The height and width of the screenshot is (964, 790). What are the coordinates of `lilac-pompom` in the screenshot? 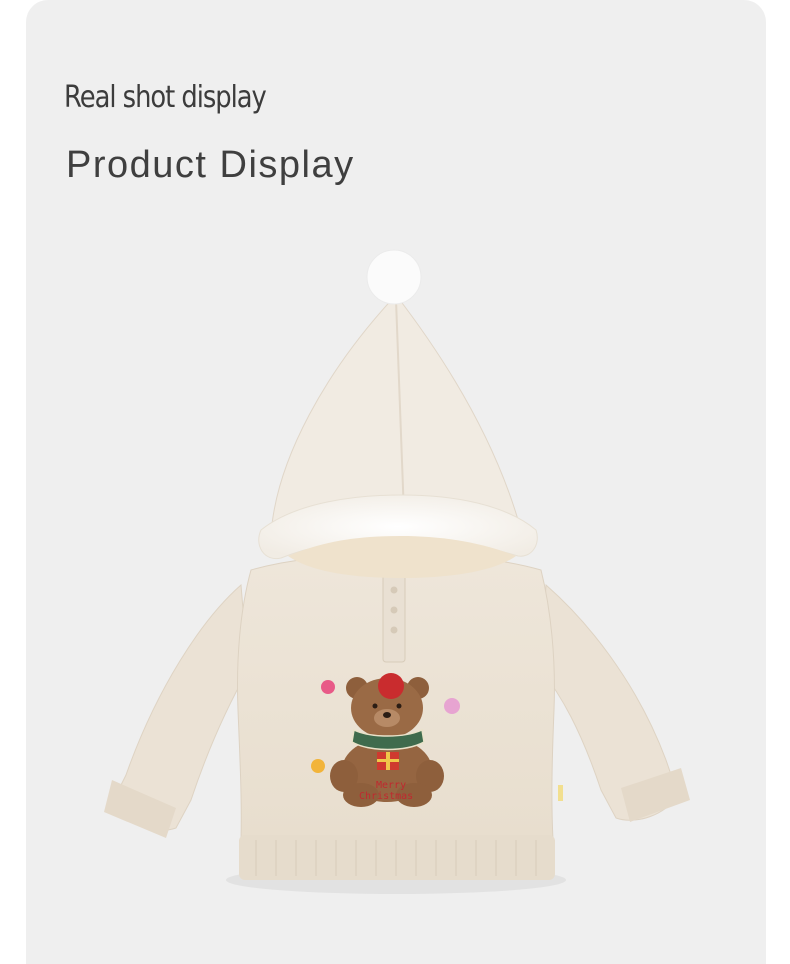 It's located at (452, 706).